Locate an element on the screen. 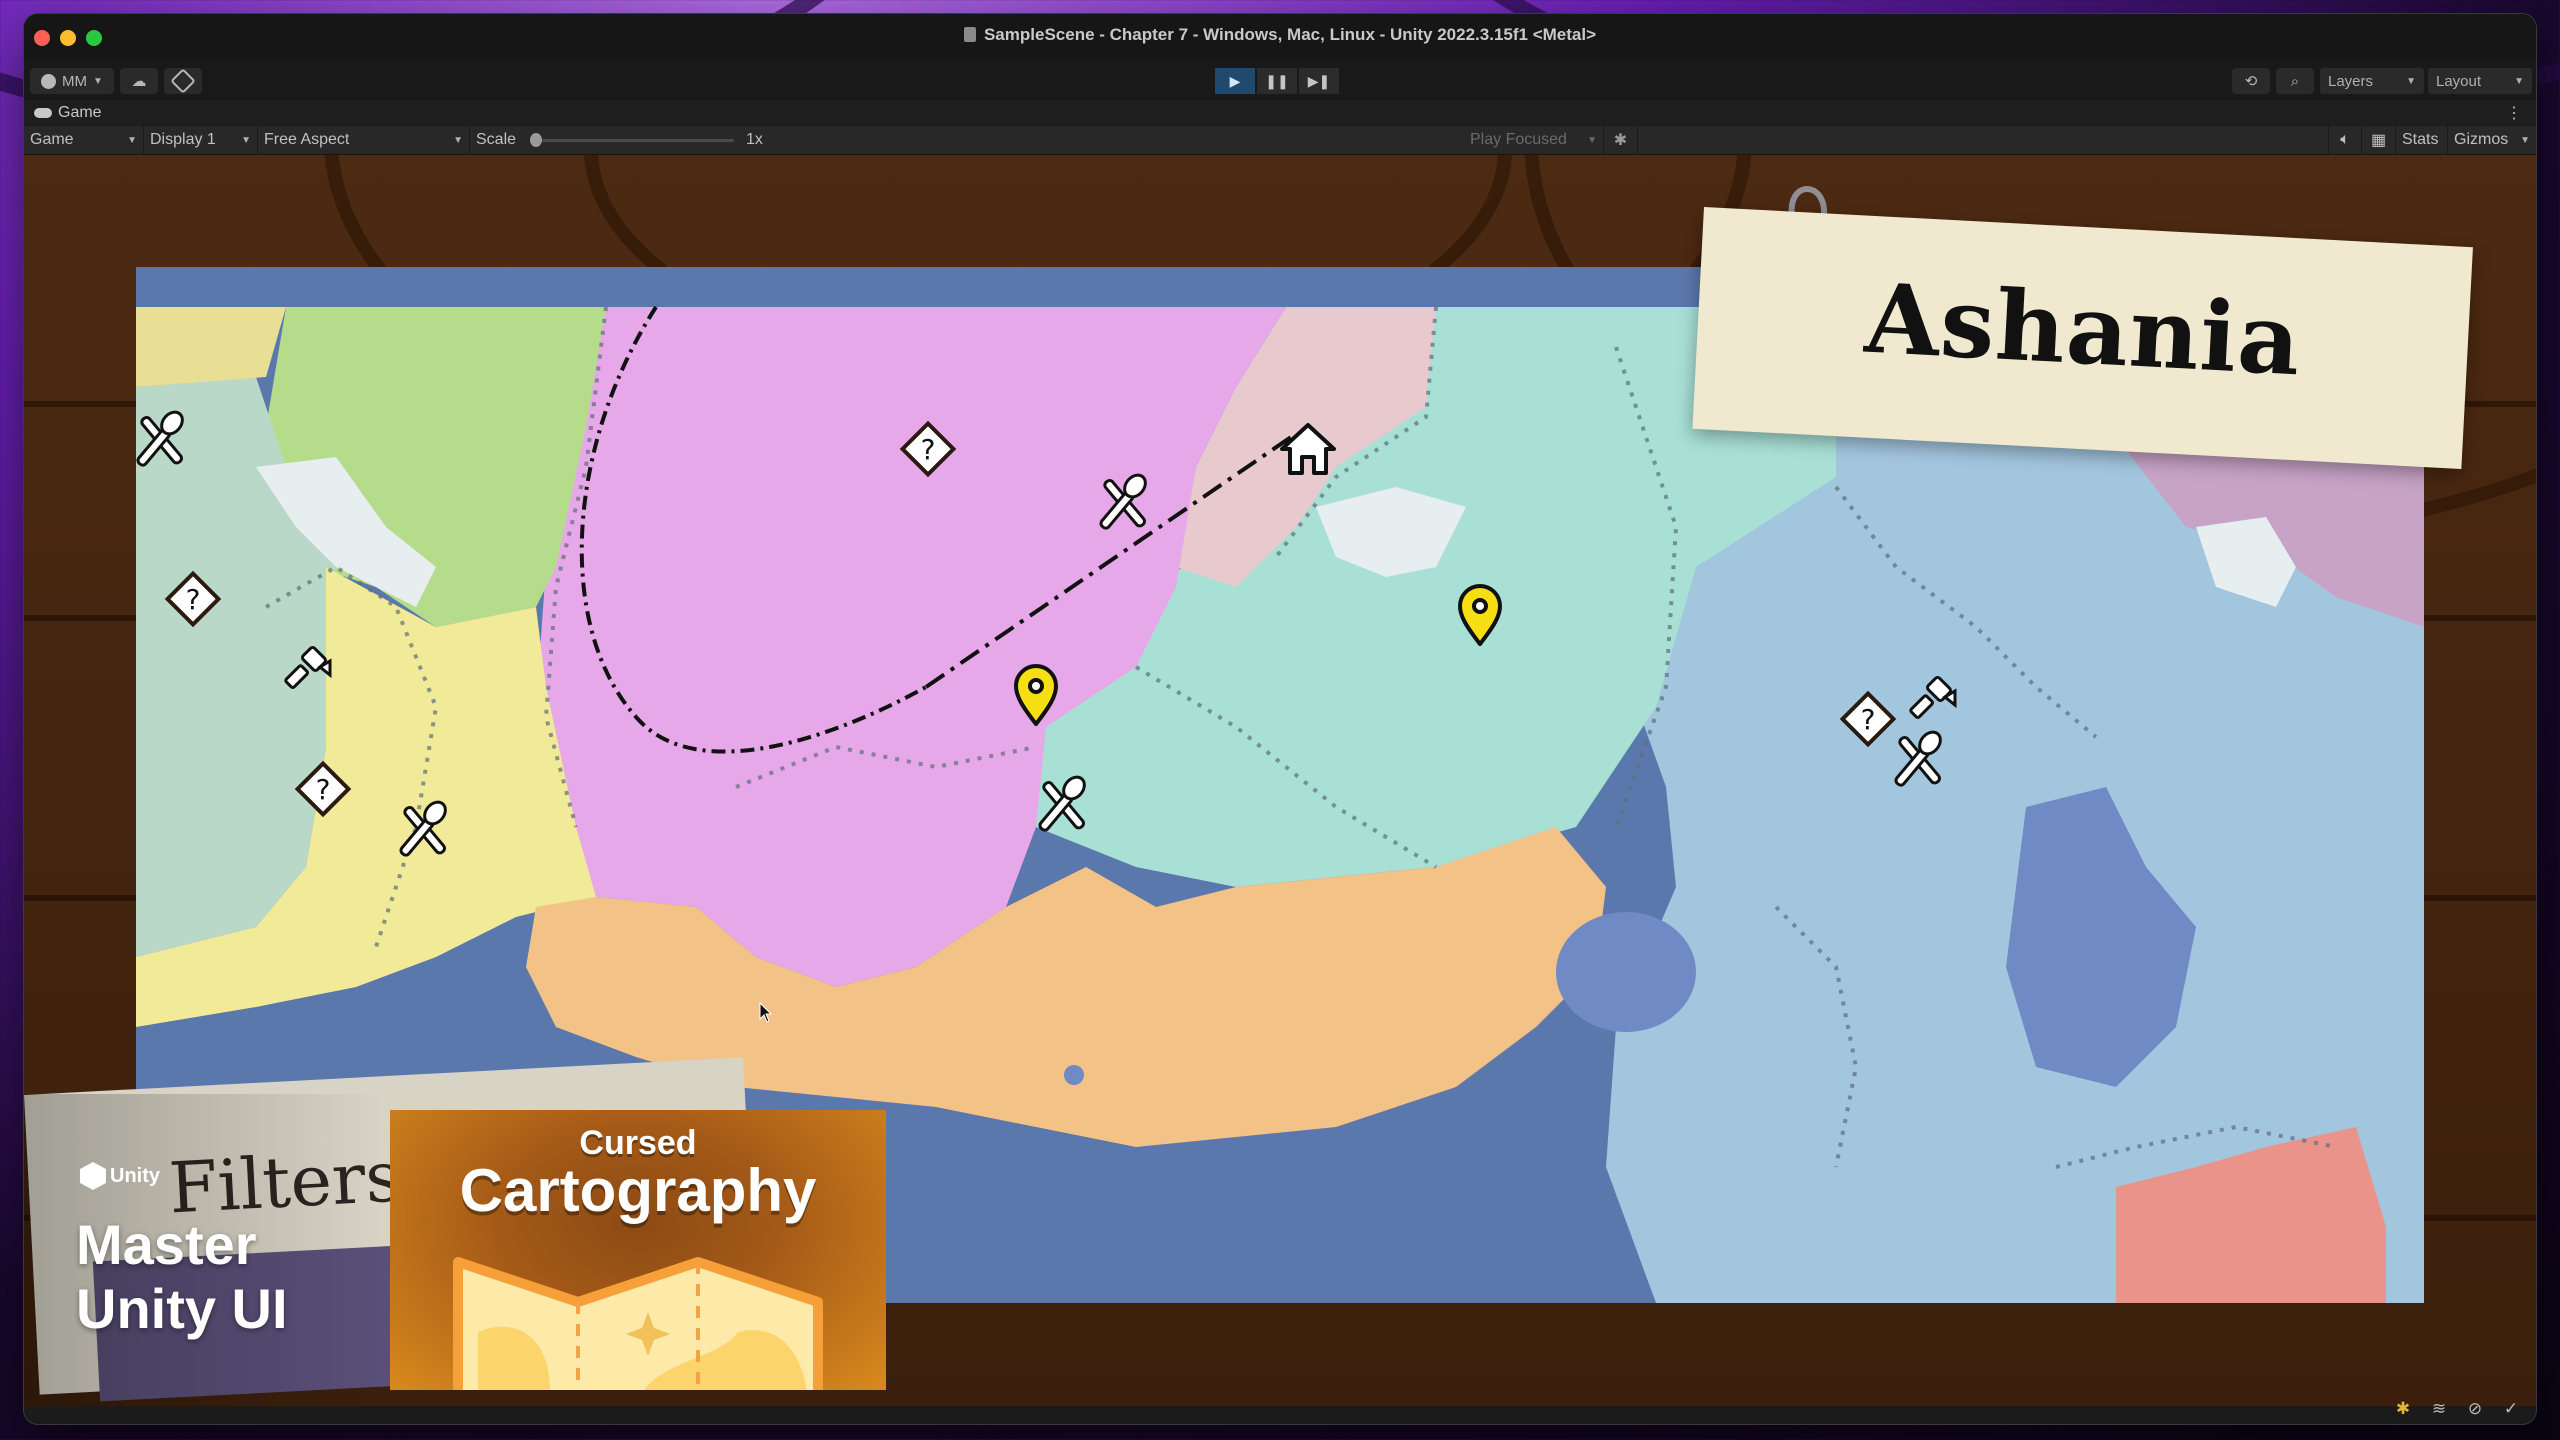 Image resolution: width=2560 pixels, height=1440 pixels. stats-label: Stats is located at coordinates (2420, 139).